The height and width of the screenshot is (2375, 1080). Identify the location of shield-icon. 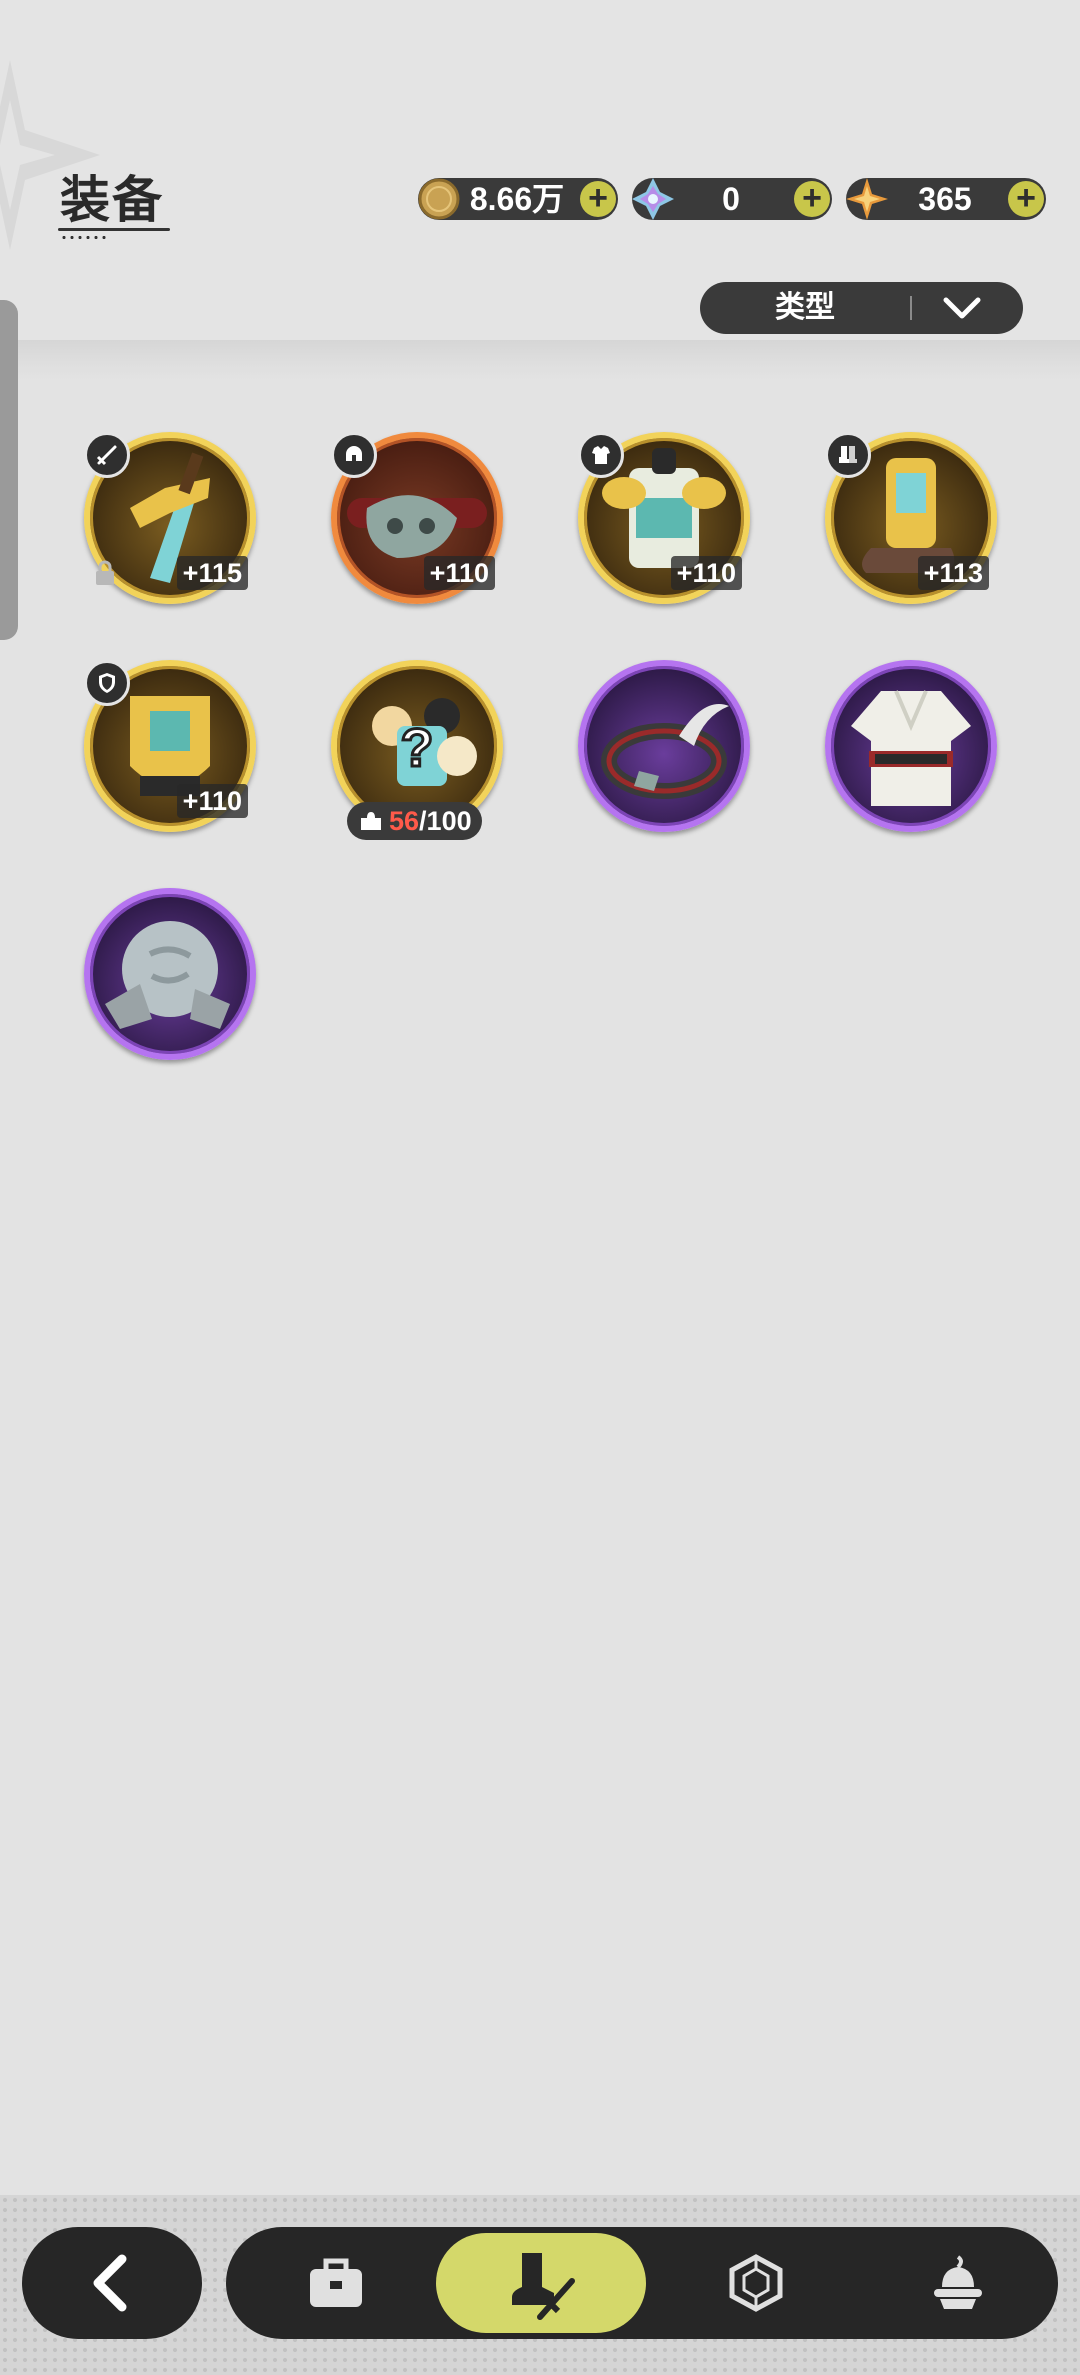
(107, 683).